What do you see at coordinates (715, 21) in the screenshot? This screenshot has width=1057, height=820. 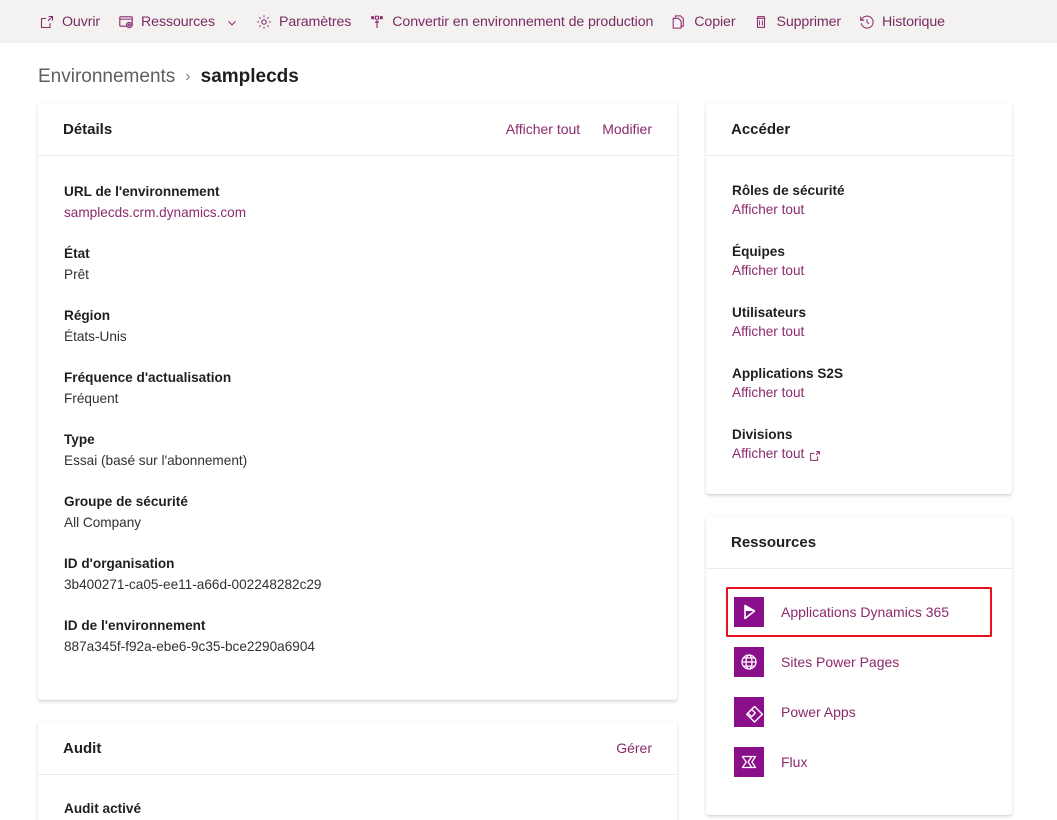 I see `command-copy-label: Copier` at bounding box center [715, 21].